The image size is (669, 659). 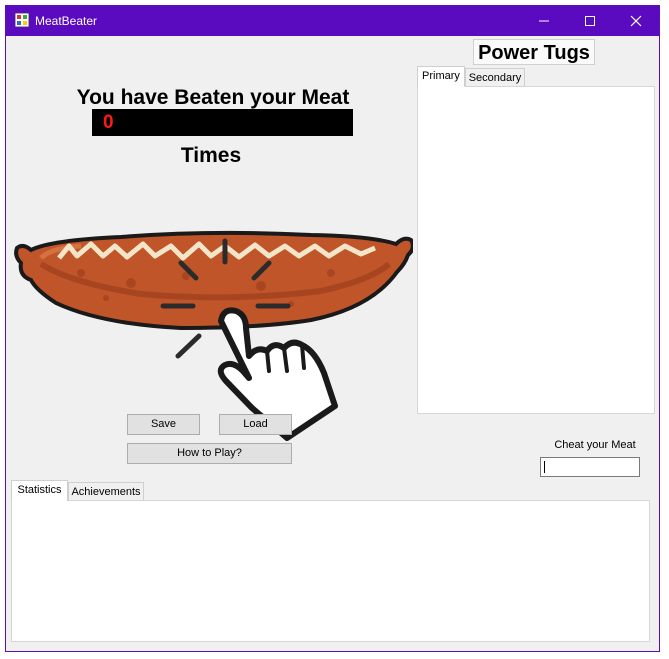 I want to click on beat-counter: 0, so click(x=222, y=122).